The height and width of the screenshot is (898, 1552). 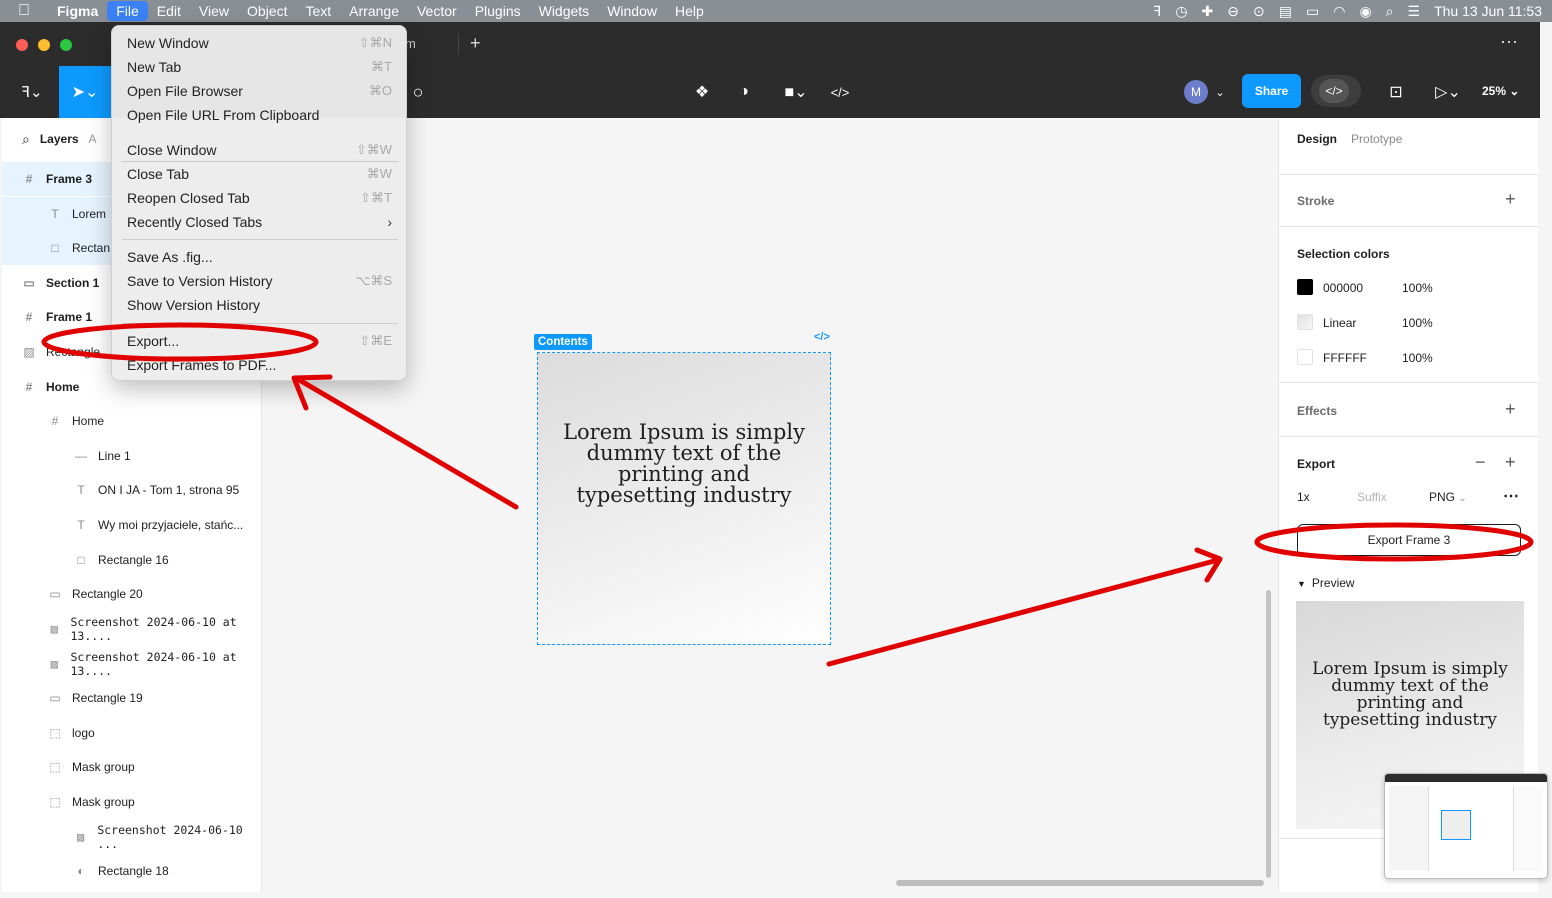 I want to click on export-frame-button: Export Frame 3, so click(x=1409, y=540).